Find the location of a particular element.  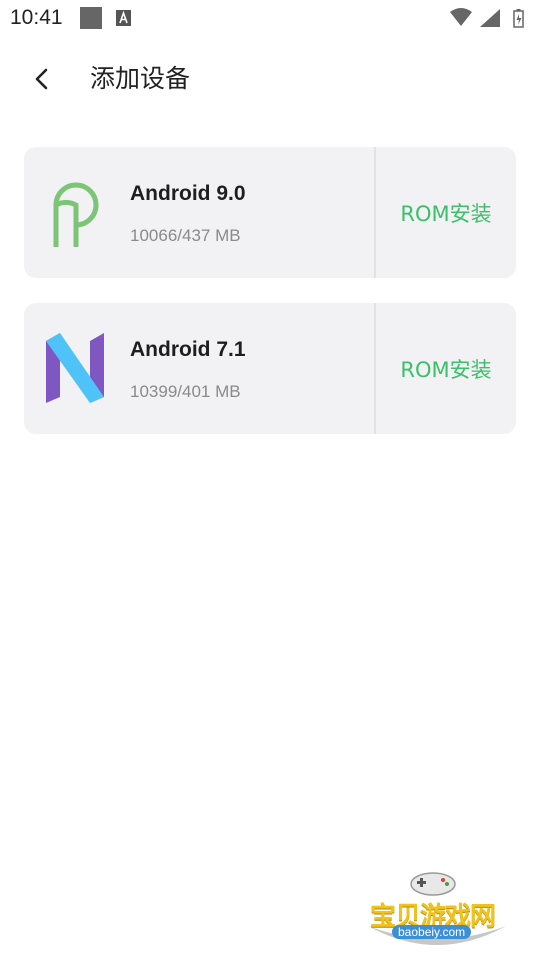

status-time: 10:41 is located at coordinates (36, 17).